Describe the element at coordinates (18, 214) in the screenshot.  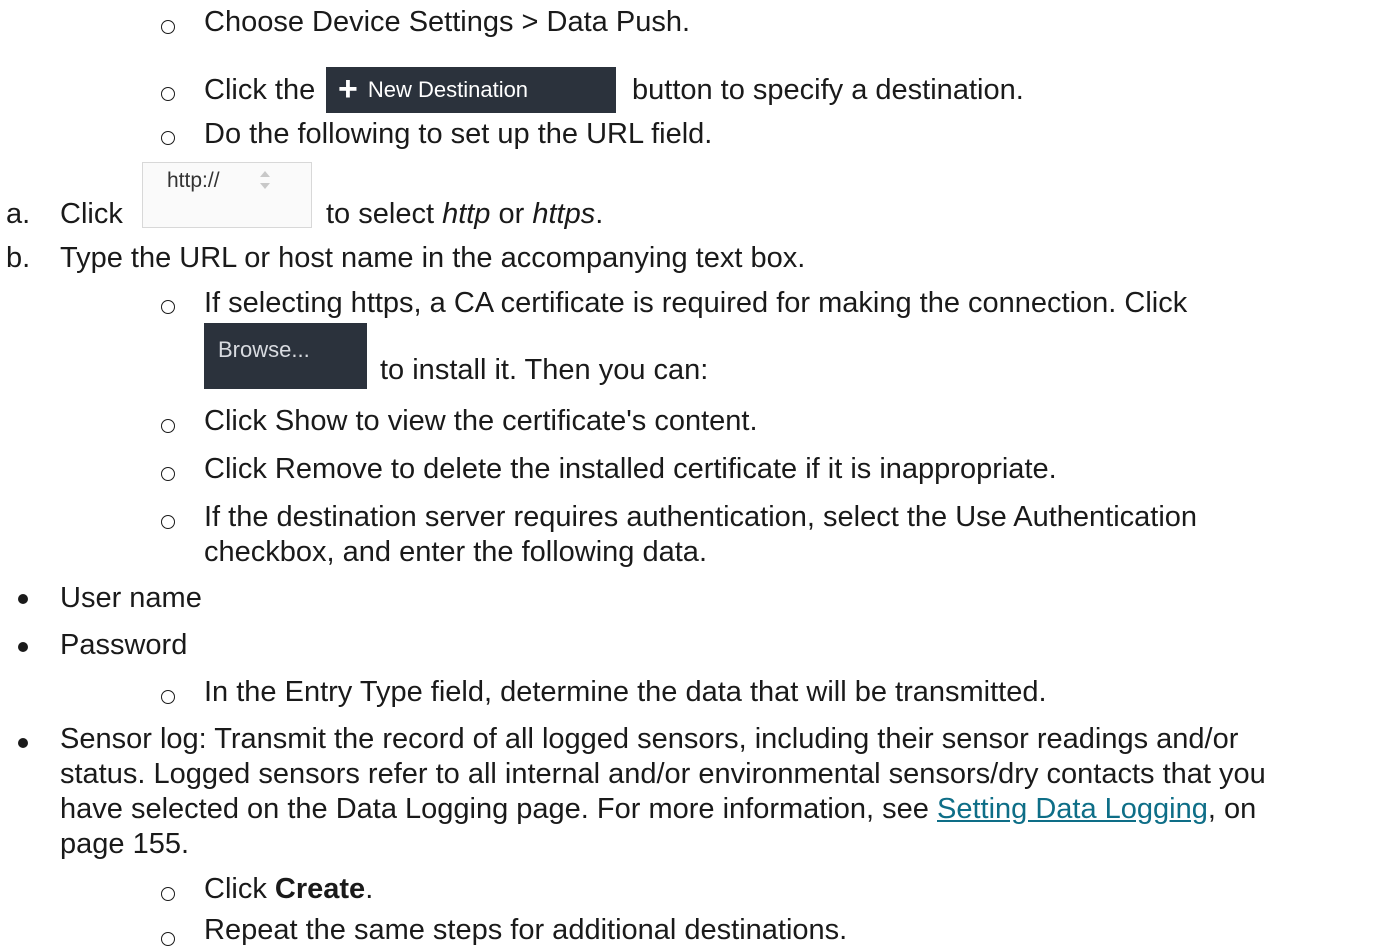
I see `list-marker-a: a.` at that location.